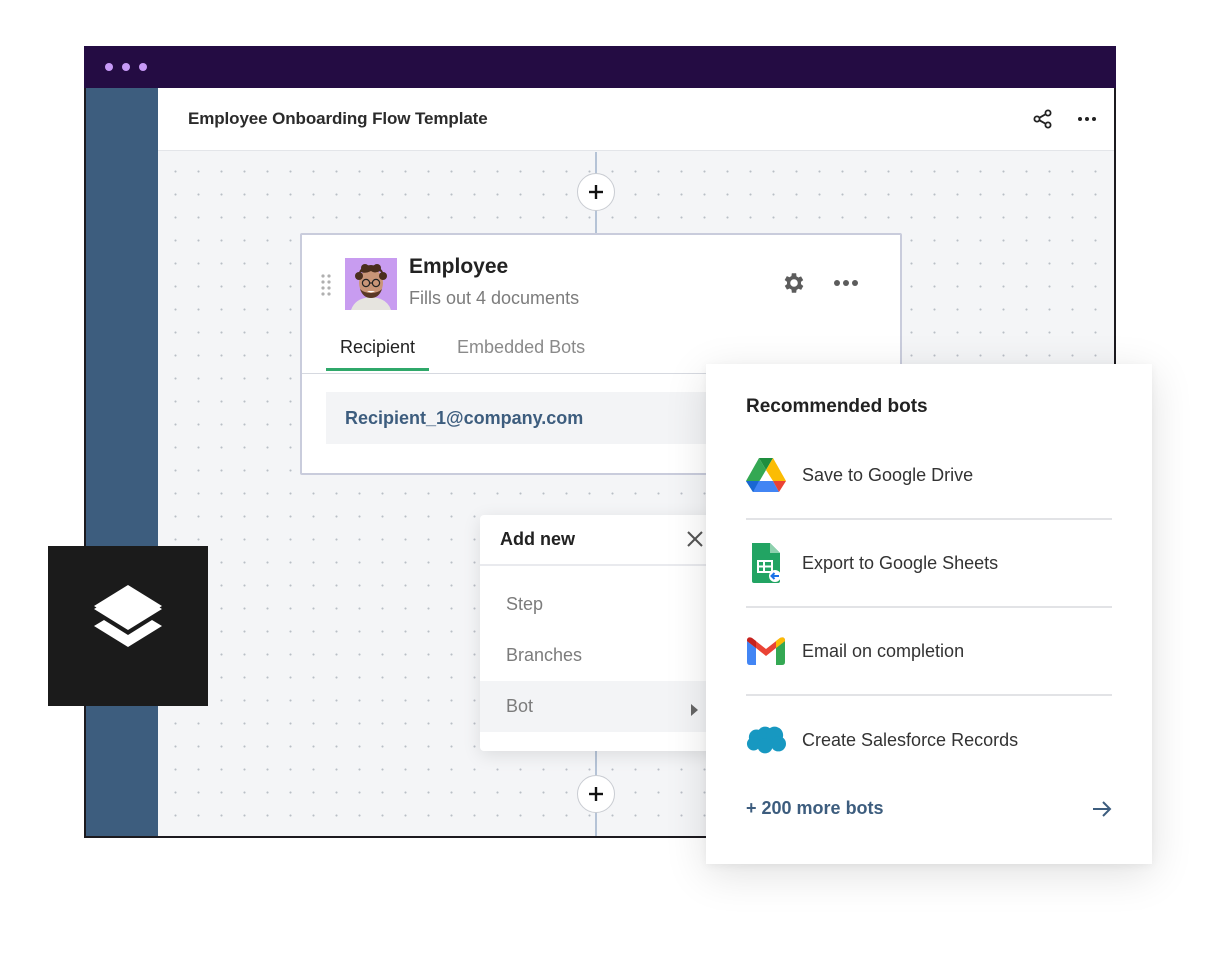 The image size is (1232, 960). Describe the element at coordinates (837, 406) in the screenshot. I see `recommended-bots-title: Recommended bots` at that location.